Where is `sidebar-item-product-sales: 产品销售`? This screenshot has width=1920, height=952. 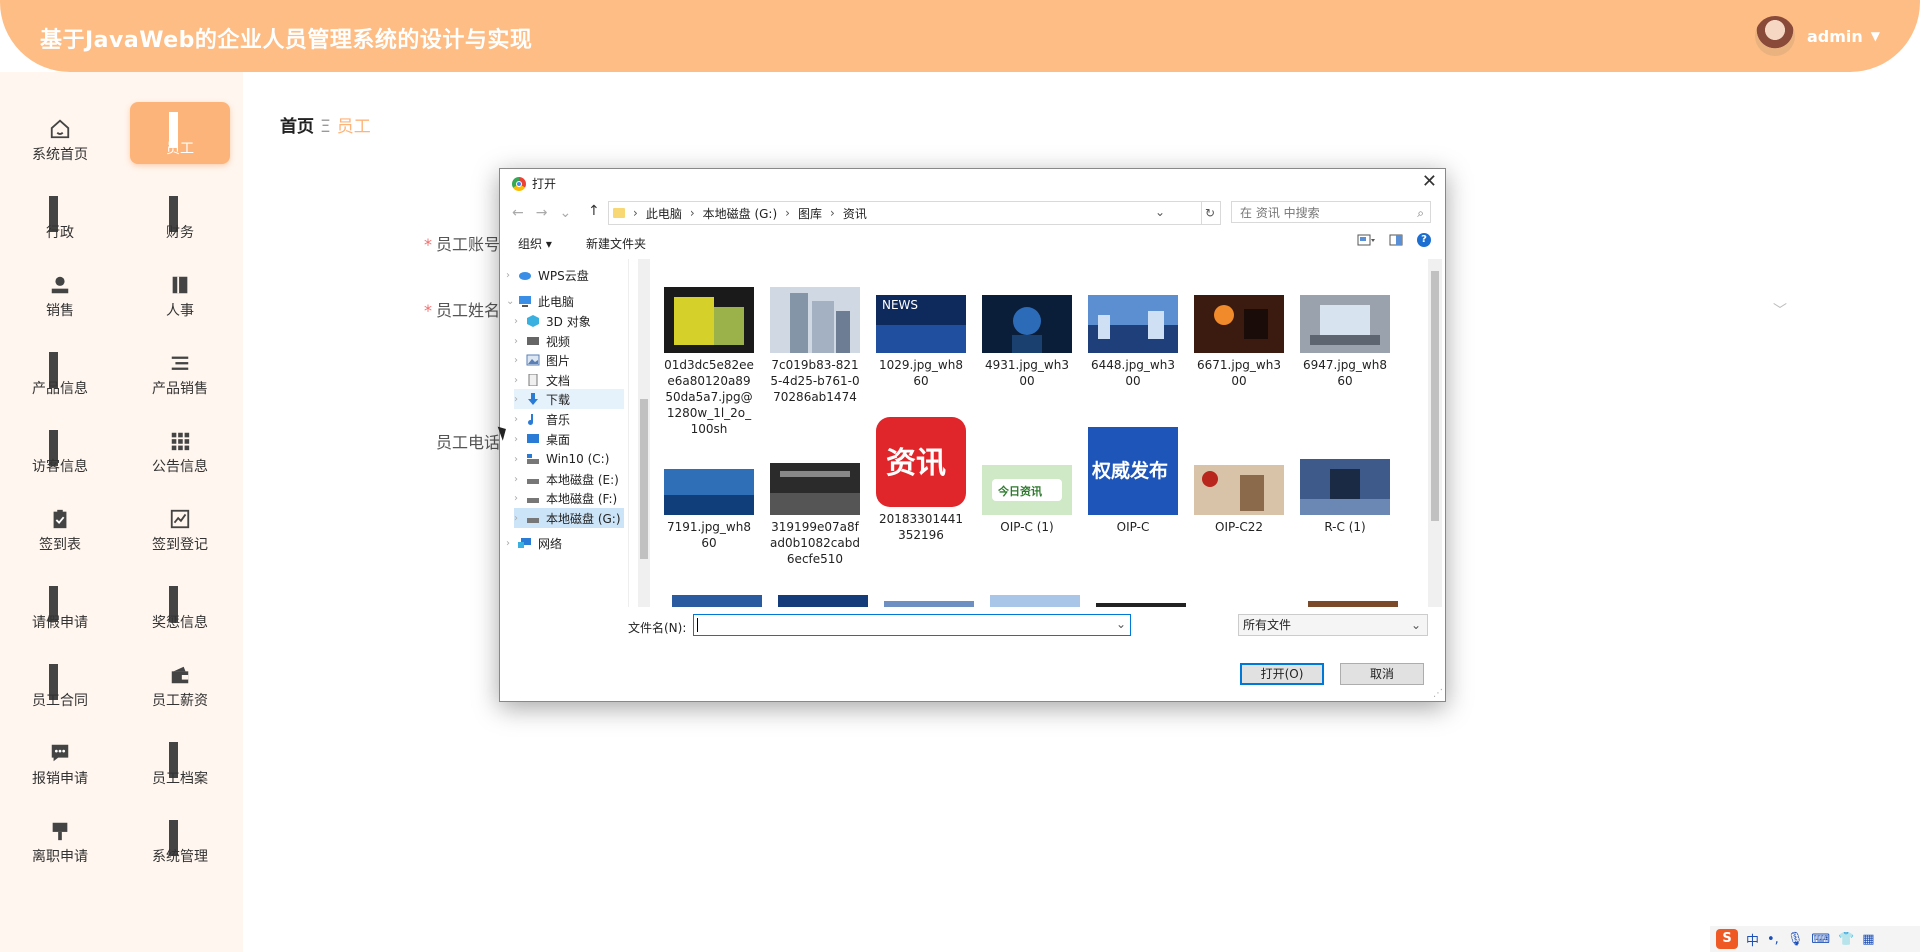
sidebar-item-product-sales: 产品销售 is located at coordinates (180, 373).